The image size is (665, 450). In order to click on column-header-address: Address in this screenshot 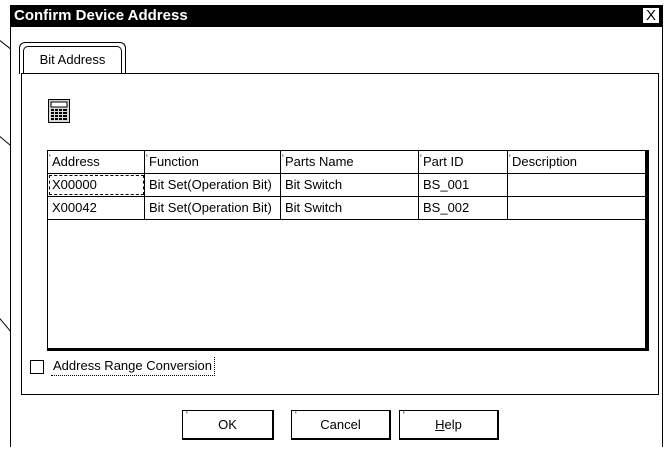, I will do `click(96, 162)`.